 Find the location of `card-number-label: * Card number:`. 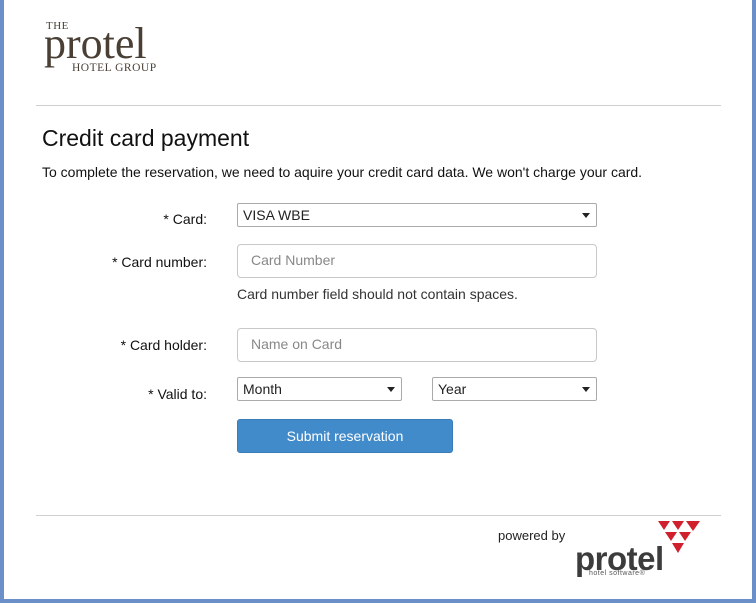

card-number-label: * Card number: is located at coordinates (159, 262).